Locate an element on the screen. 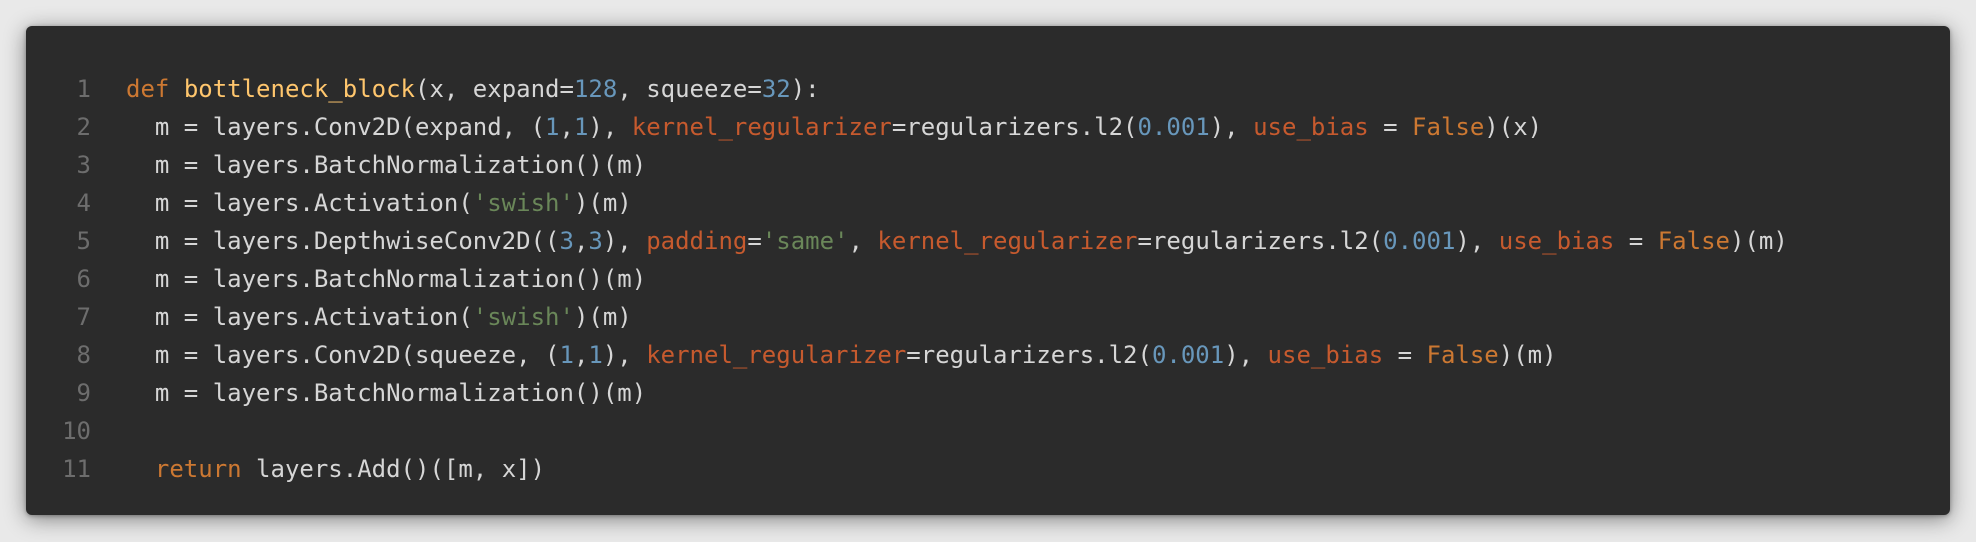  code-token: m = layers.Conv2D(squeeze, ( is located at coordinates (343, 355).